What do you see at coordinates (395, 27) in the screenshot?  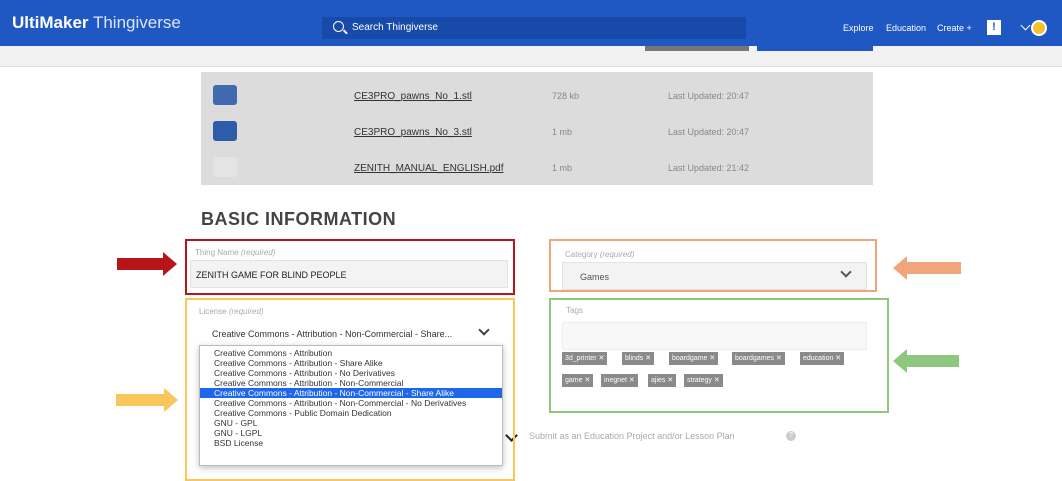 I see `search-placeholder: Search Thingiverse` at bounding box center [395, 27].